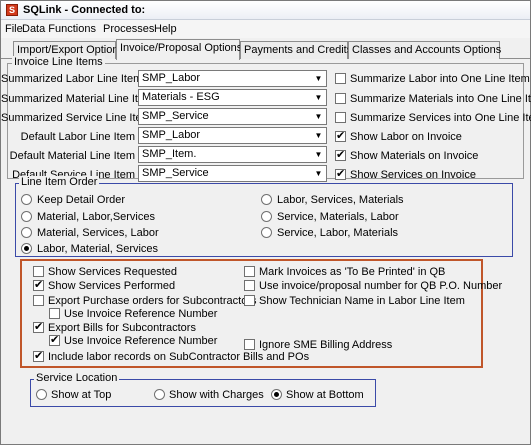 This screenshot has width=531, height=445. What do you see at coordinates (26, 232) in the screenshot?
I see `radio-material-services-labor` at bounding box center [26, 232].